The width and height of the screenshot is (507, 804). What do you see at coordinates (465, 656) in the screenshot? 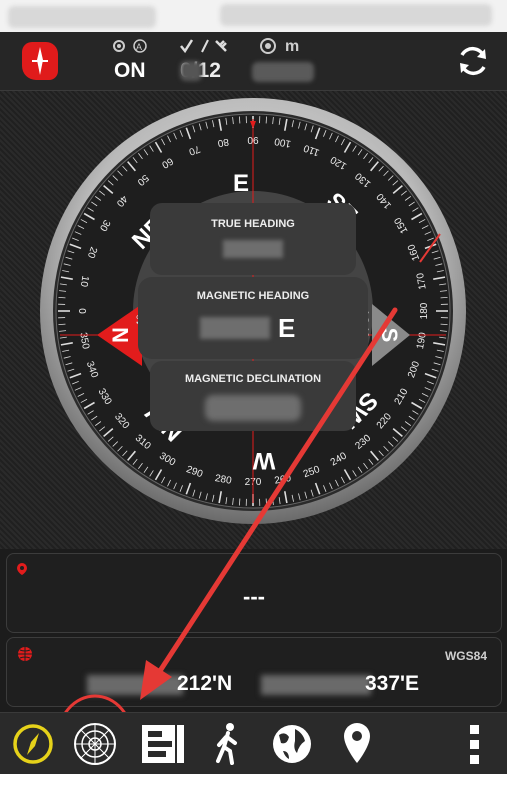
I see `datum-label: WGS84` at bounding box center [465, 656].